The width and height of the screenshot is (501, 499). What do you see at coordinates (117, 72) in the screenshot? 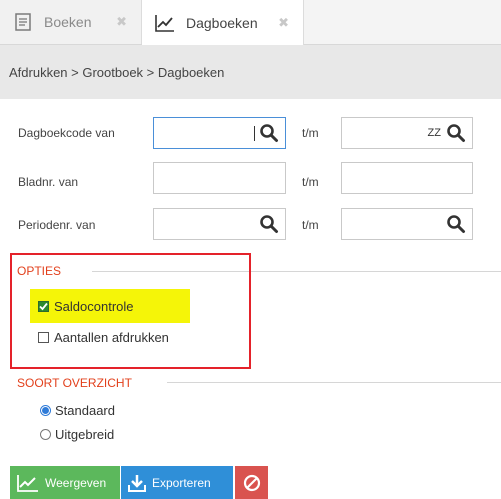
I see `breadcrumb: Afdrukken > Grootboek > Dagboeken` at bounding box center [117, 72].